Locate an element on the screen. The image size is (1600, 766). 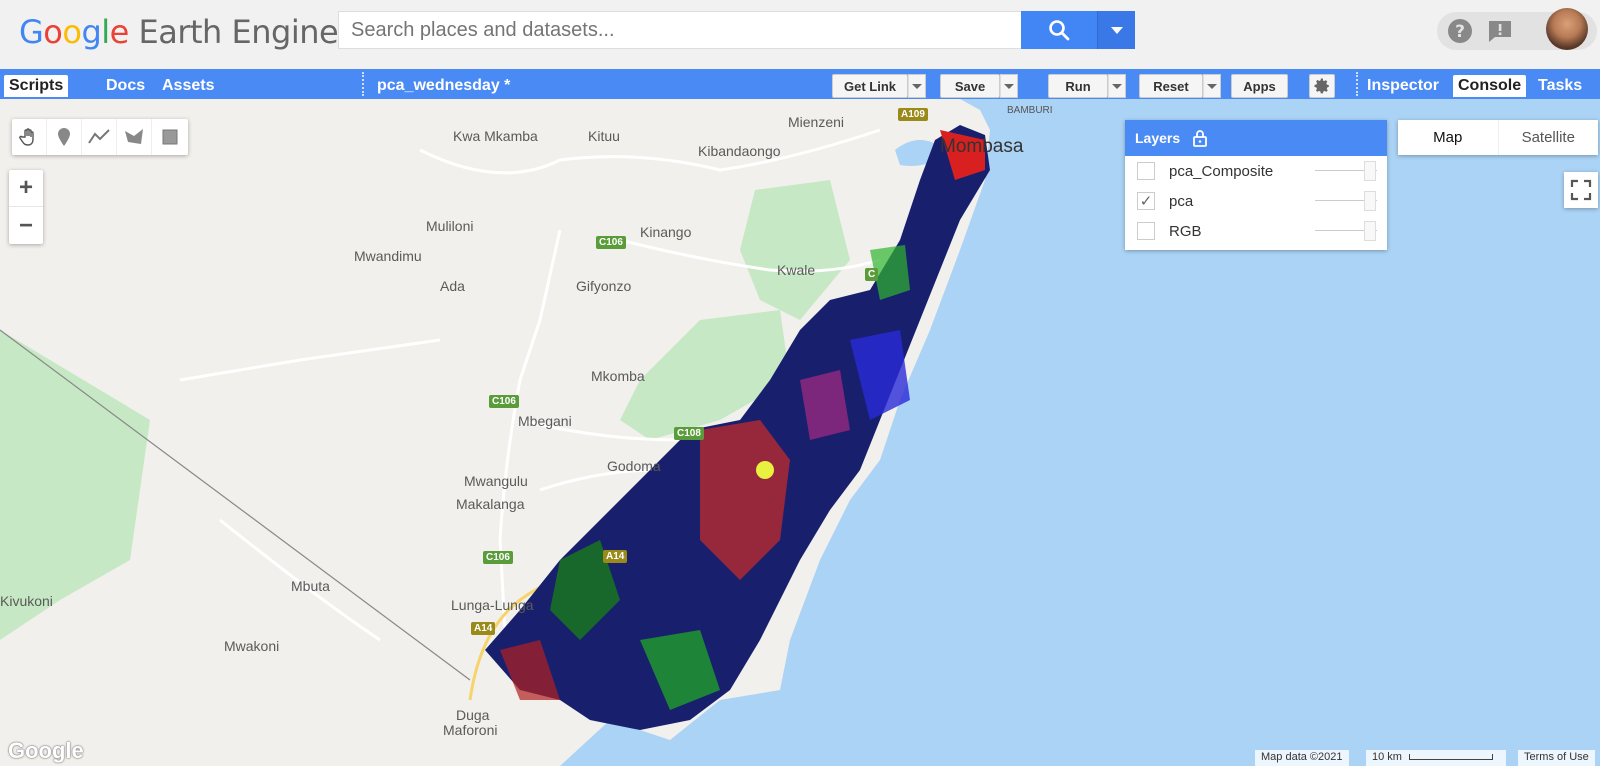
avatar is located at coordinates (1567, 29).